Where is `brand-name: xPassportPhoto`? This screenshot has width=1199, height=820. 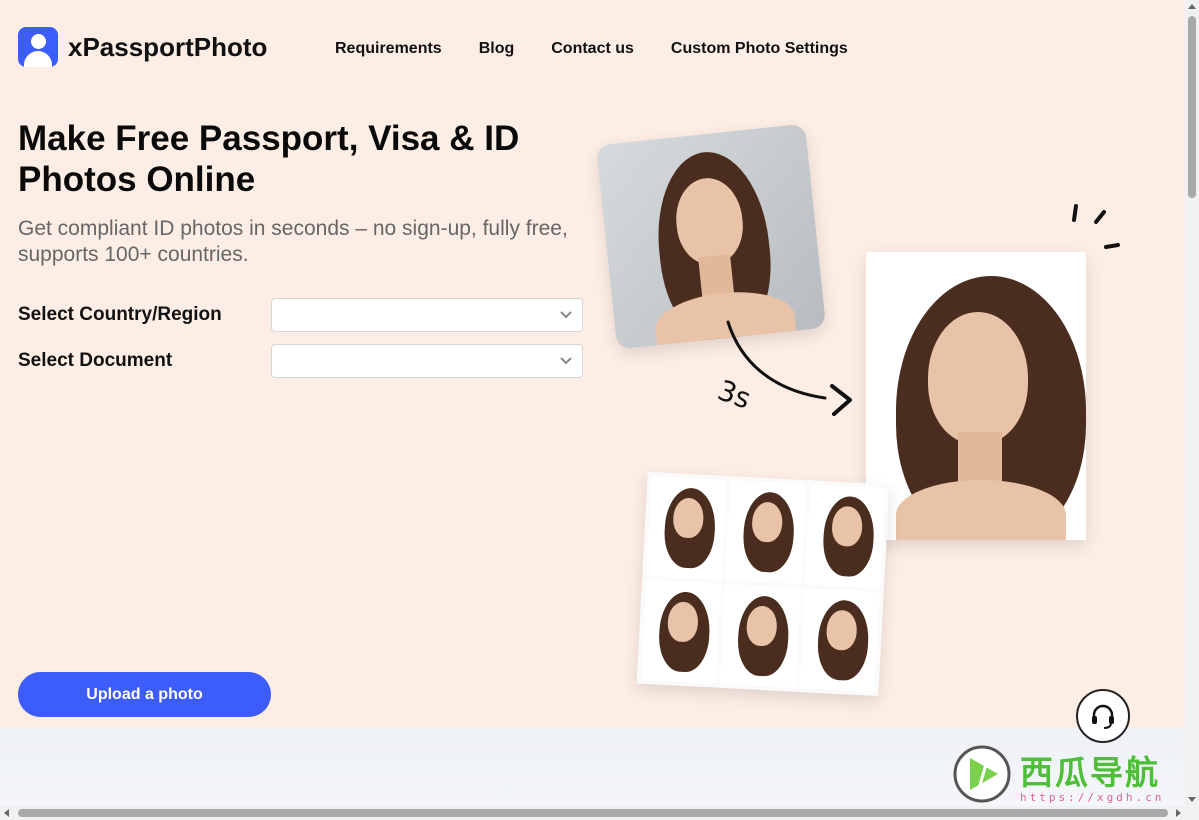 brand-name: xPassportPhoto is located at coordinates (168, 46).